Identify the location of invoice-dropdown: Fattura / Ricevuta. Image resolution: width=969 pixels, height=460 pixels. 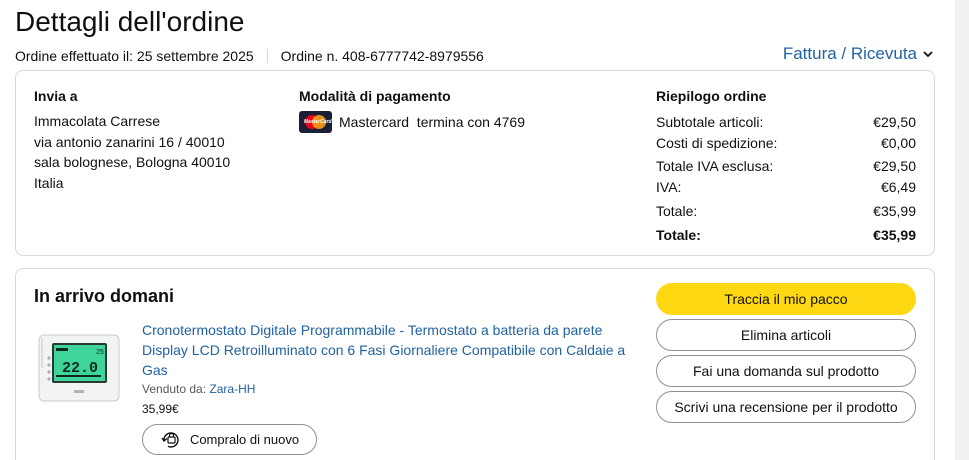
(858, 54).